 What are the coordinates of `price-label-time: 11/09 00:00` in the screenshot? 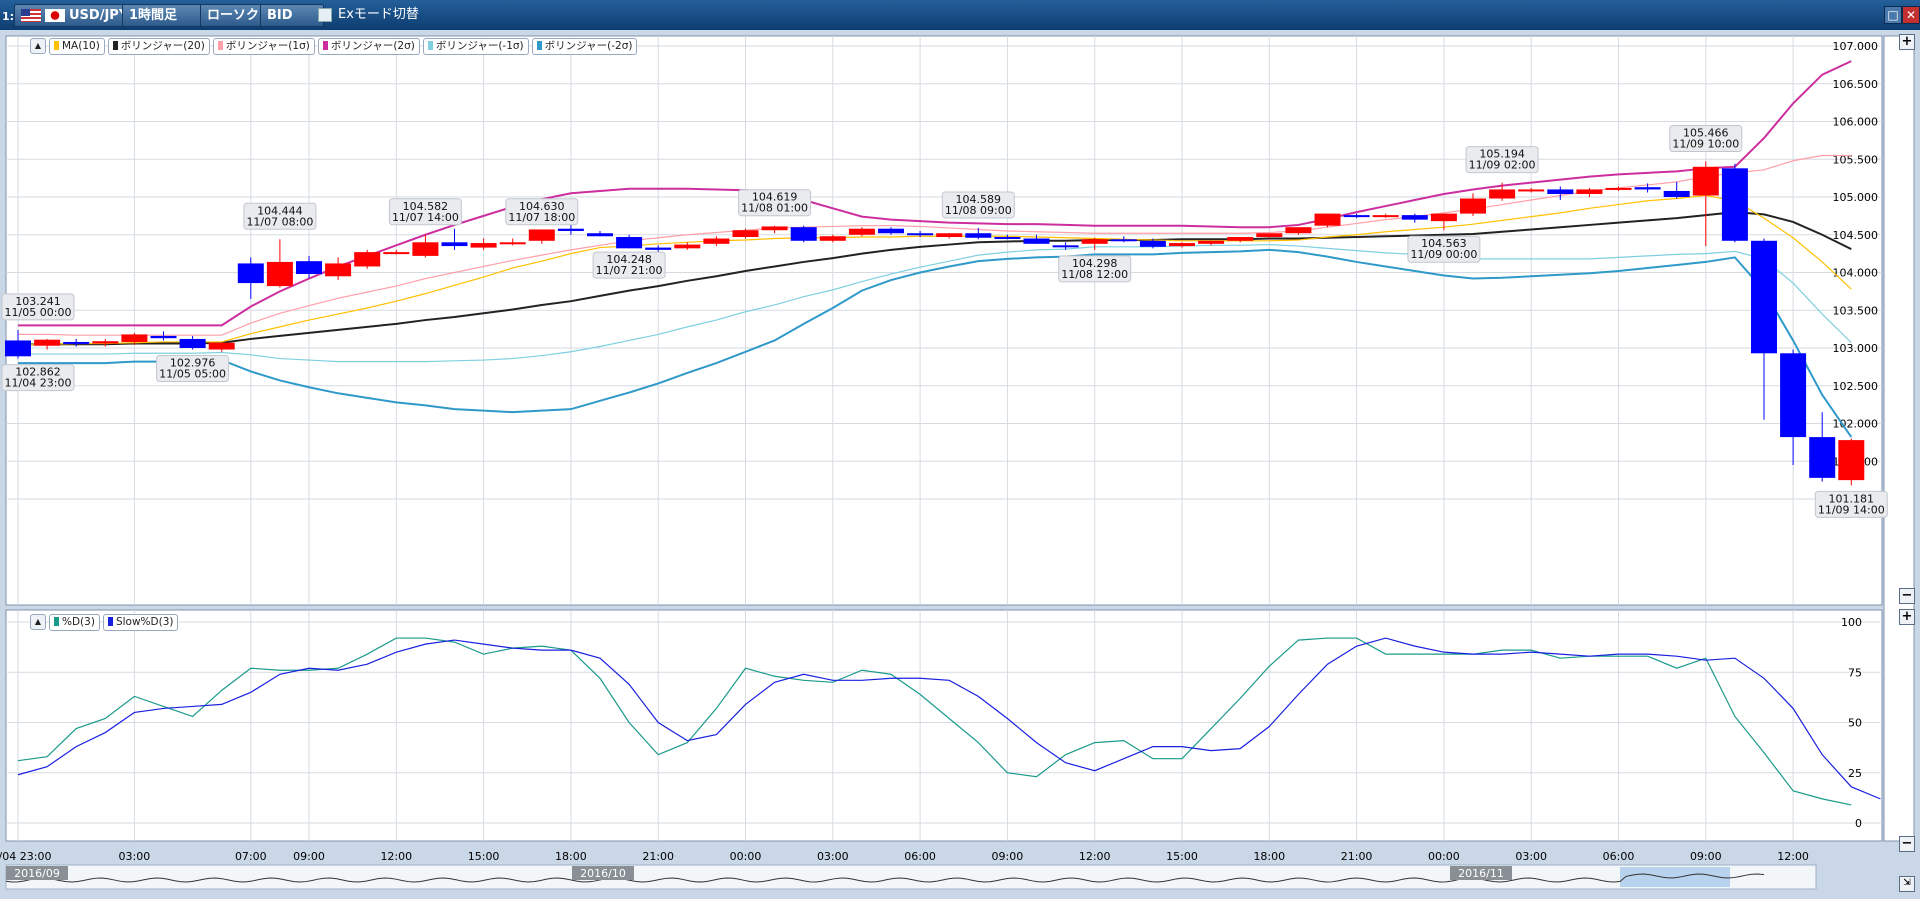 It's located at (1443, 254).